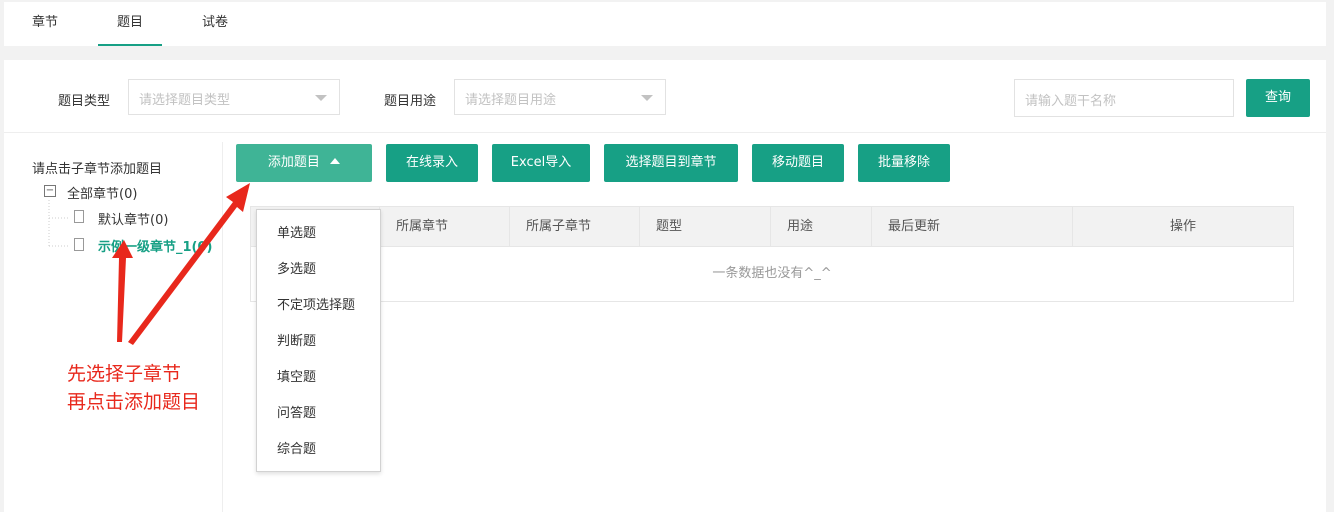  Describe the element at coordinates (189, 264) in the screenshot. I see `arrow-diagonal-icon` at that location.